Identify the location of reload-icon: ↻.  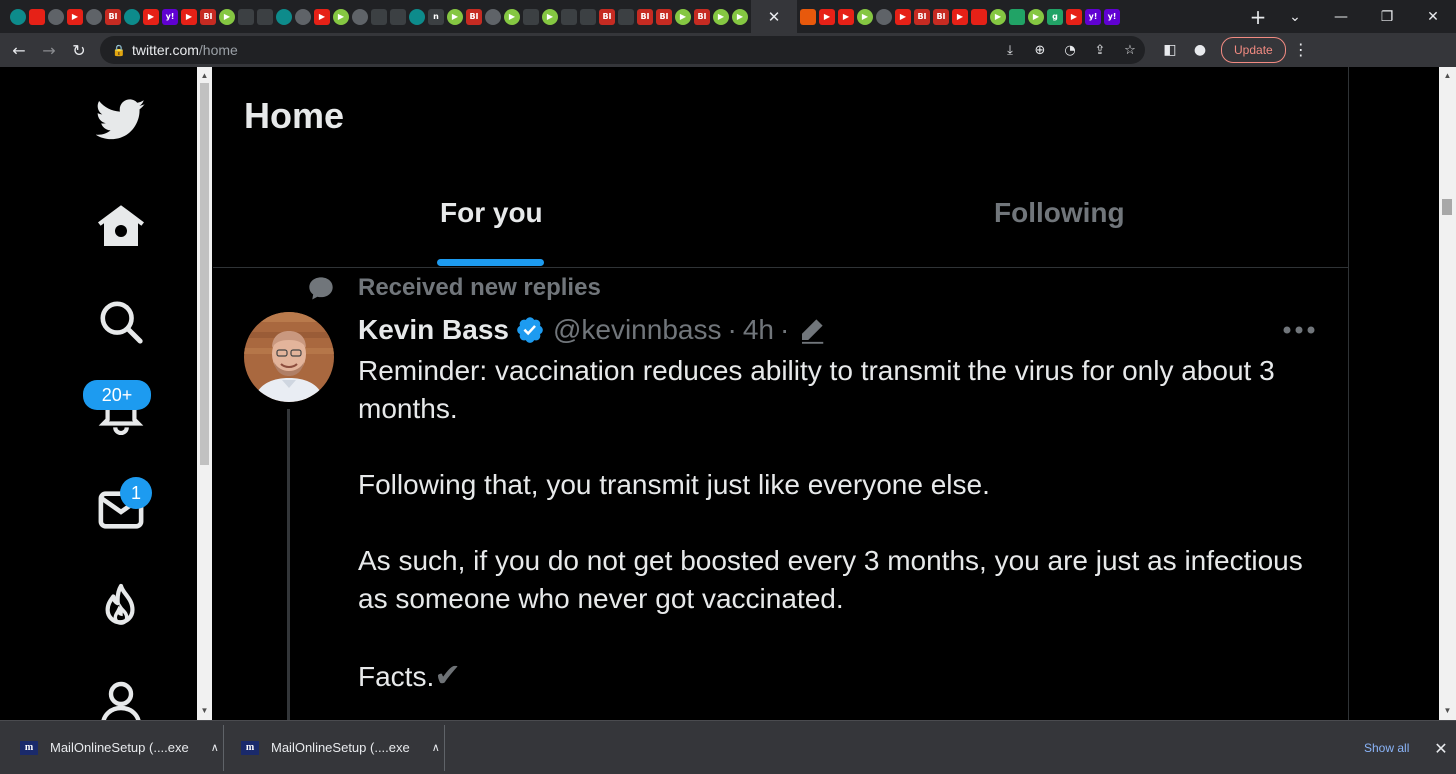
(79, 50).